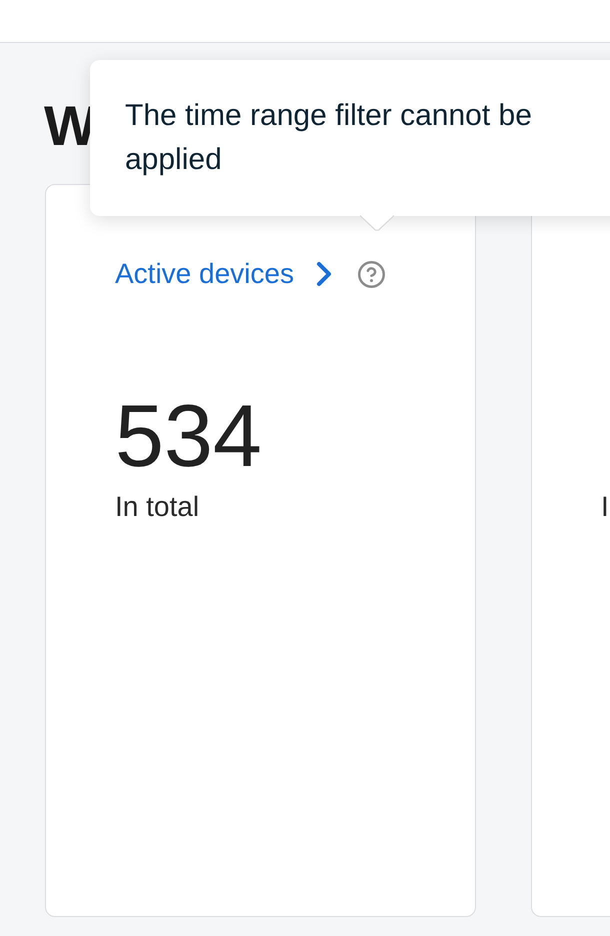  Describe the element at coordinates (323, 274) in the screenshot. I see `chevron-right-icon` at that location.